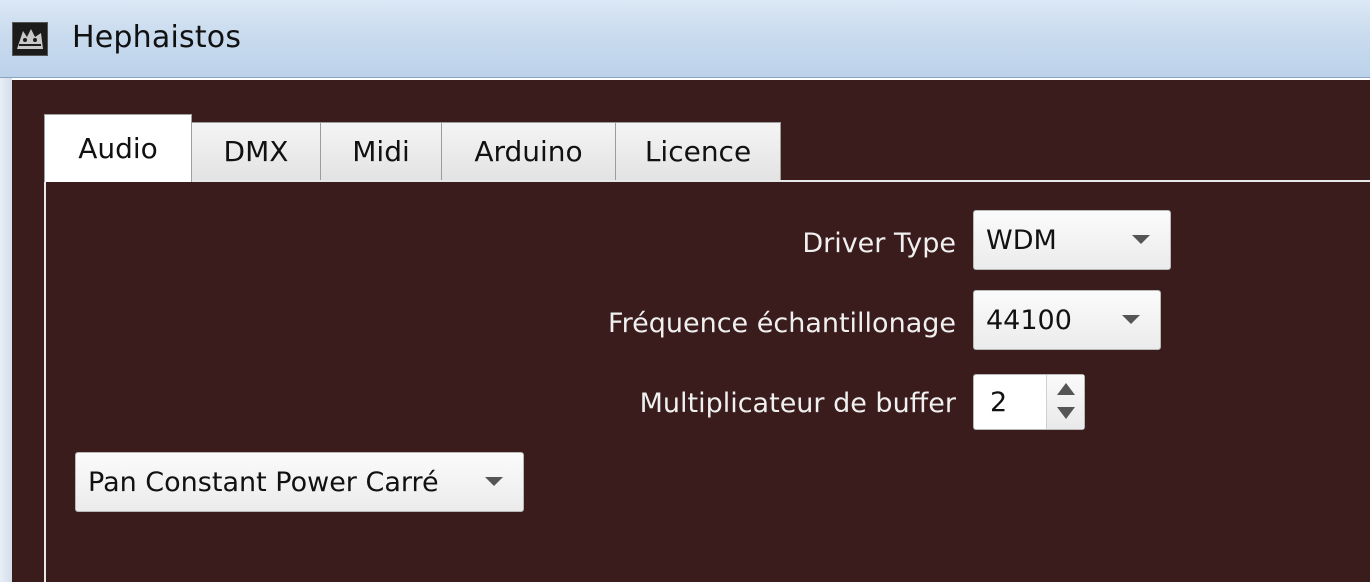  I want to click on title-bar: Hephaistos, so click(685, 39).